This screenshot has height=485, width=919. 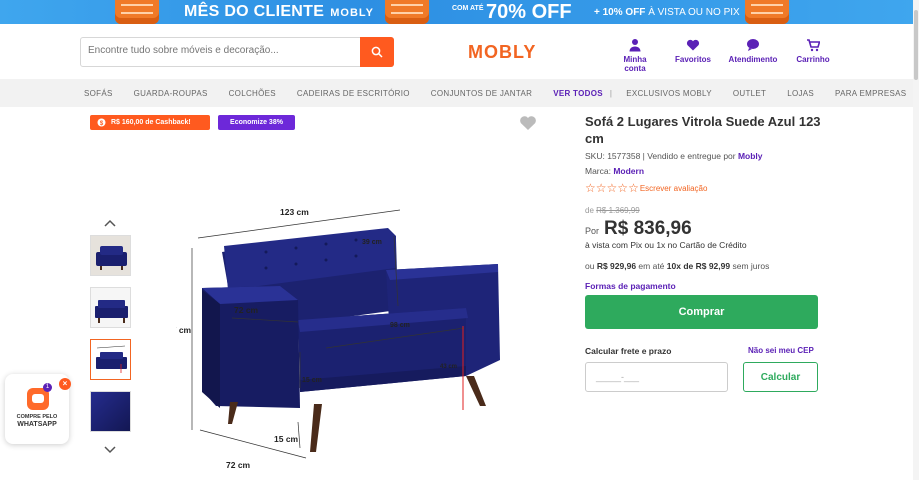 I want to click on cart-icon, so click(x=813, y=45).